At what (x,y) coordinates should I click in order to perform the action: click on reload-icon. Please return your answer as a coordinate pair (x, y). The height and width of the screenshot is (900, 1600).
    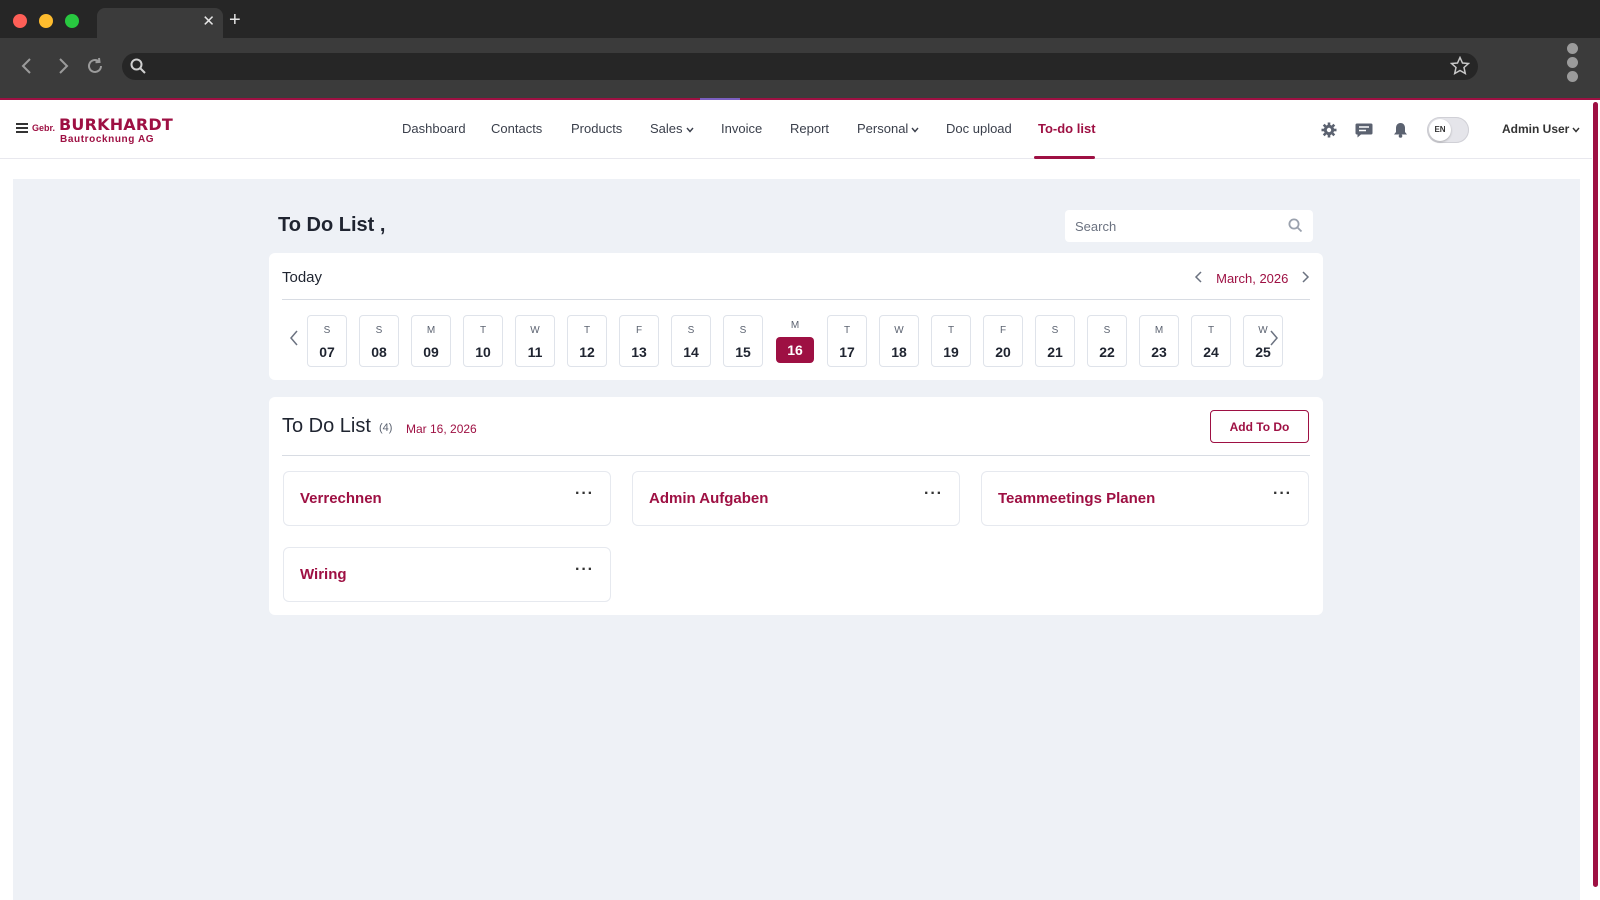
    Looking at the image, I should click on (95, 68).